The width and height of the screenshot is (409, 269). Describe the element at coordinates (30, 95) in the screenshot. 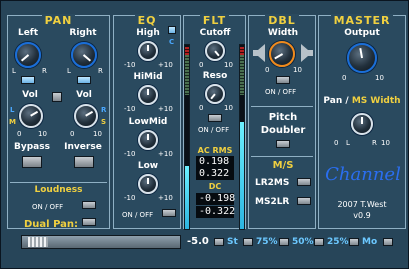

I see `pan-vol-left-label: Vol` at that location.